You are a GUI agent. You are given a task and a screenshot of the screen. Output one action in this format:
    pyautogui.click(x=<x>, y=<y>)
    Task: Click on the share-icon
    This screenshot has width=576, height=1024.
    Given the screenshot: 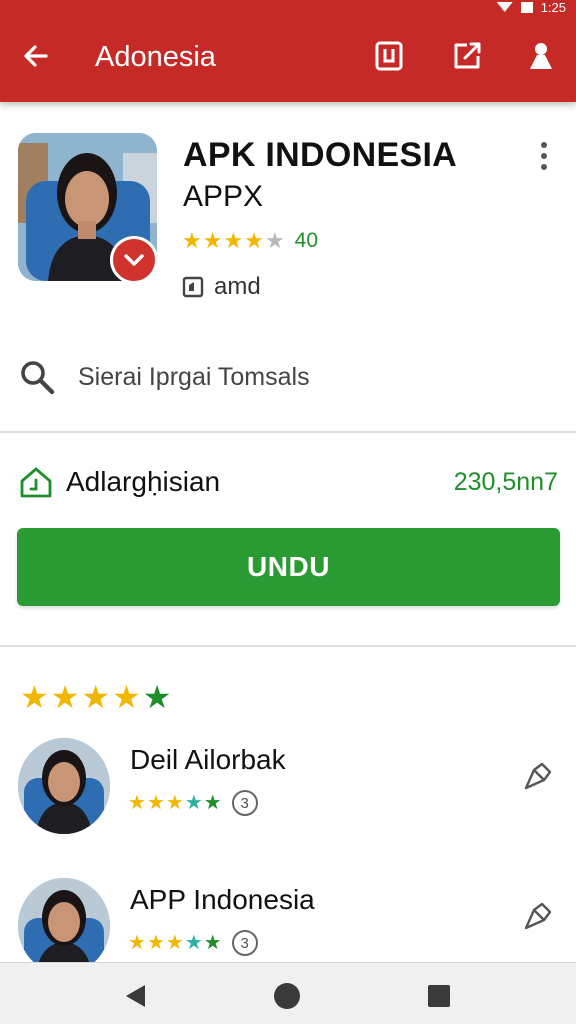 What is the action you would take?
    pyautogui.click(x=467, y=55)
    